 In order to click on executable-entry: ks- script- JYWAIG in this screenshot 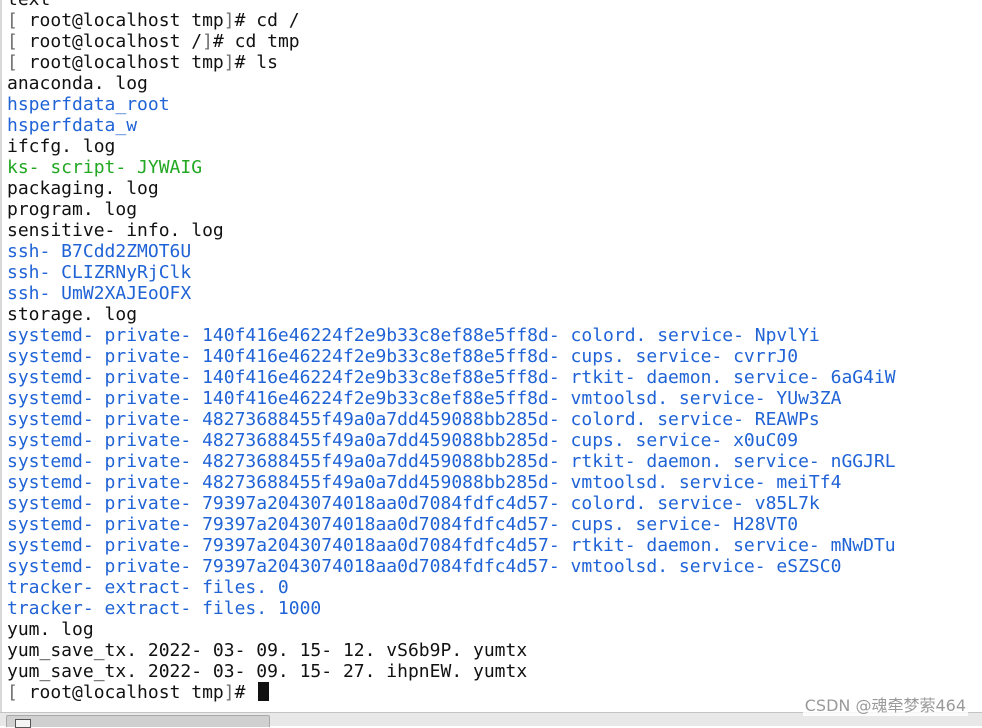, I will do `click(451, 167)`.